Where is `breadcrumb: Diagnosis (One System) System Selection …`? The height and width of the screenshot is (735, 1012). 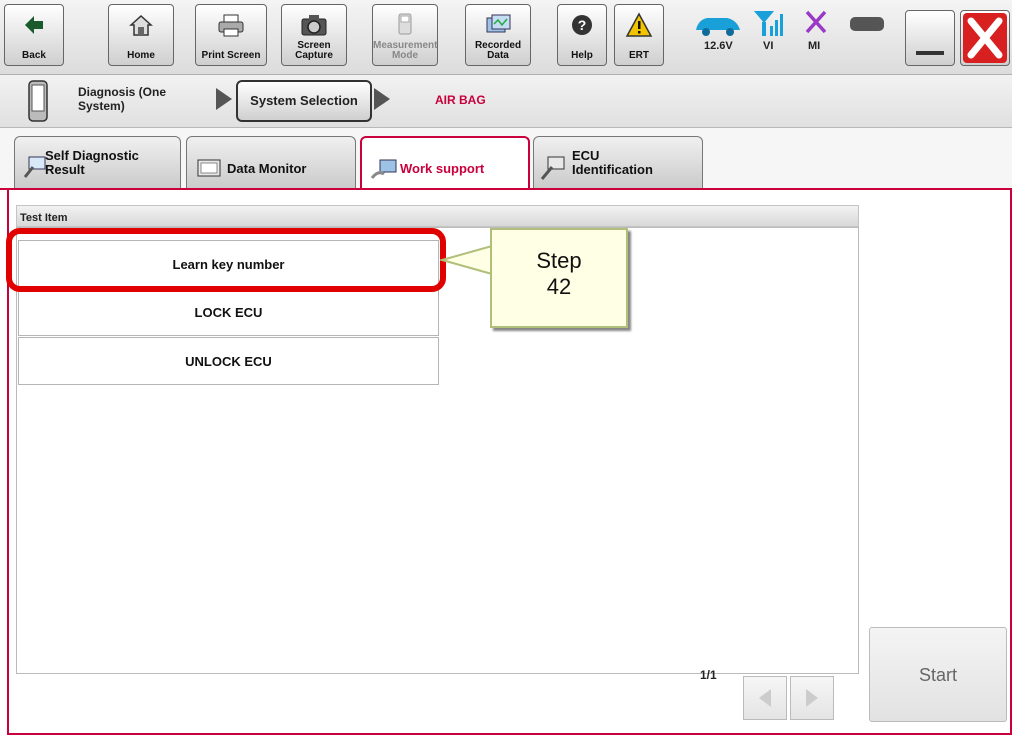 breadcrumb: Diagnosis (One System) System Selection … is located at coordinates (506, 101).